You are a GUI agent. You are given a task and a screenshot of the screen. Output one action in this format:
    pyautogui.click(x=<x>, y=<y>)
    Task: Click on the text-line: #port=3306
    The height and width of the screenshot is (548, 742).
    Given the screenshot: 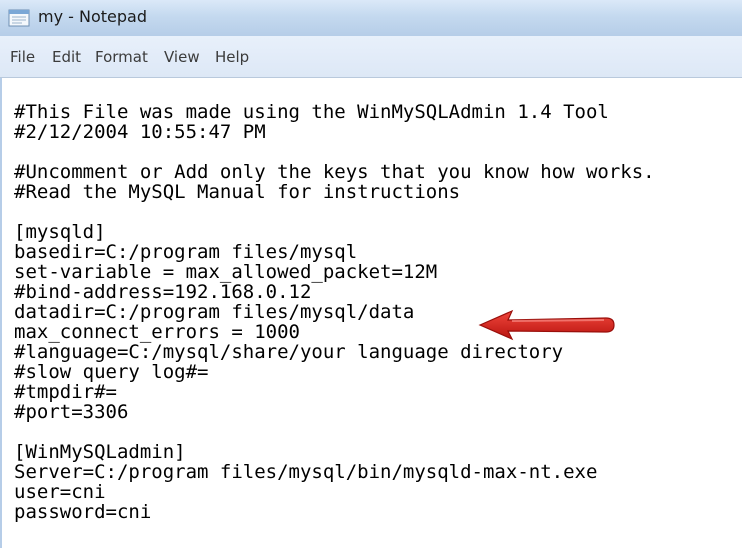 What is the action you would take?
    pyautogui.click(x=71, y=412)
    